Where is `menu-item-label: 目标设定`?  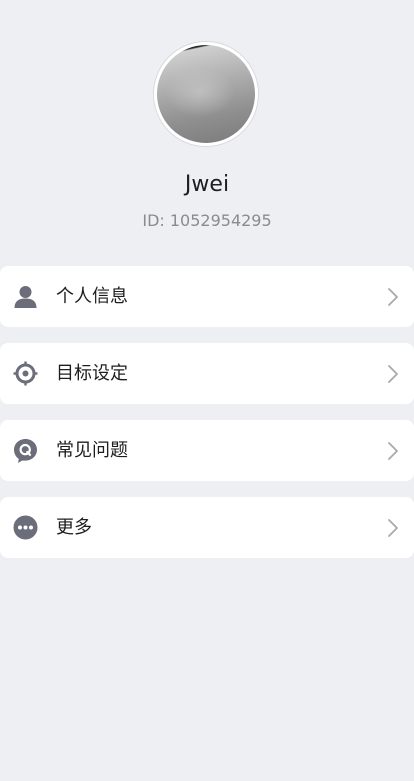 menu-item-label: 目标设定 is located at coordinates (92, 373).